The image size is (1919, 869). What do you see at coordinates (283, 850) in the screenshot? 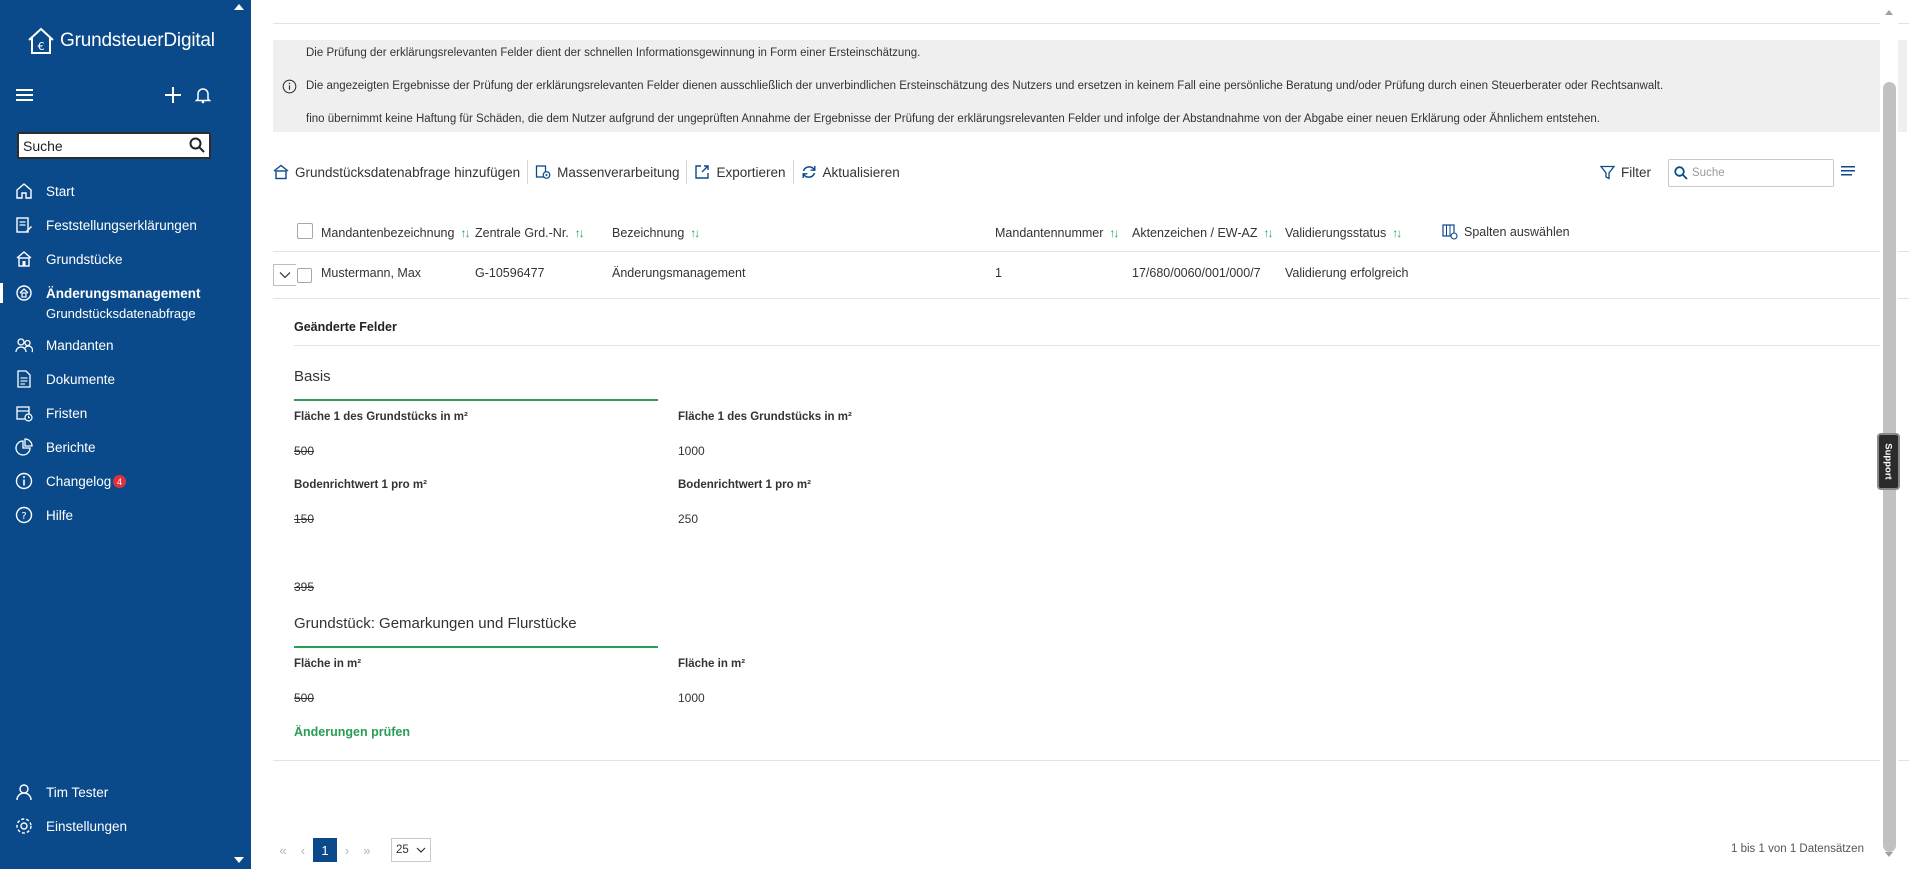
I see `first-page-button: «` at bounding box center [283, 850].